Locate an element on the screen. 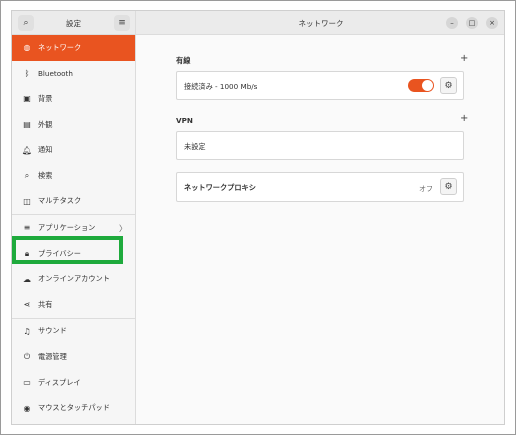 This screenshot has width=516, height=435. sidebar-item: 🔔︎ 通知 is located at coordinates (73, 150).